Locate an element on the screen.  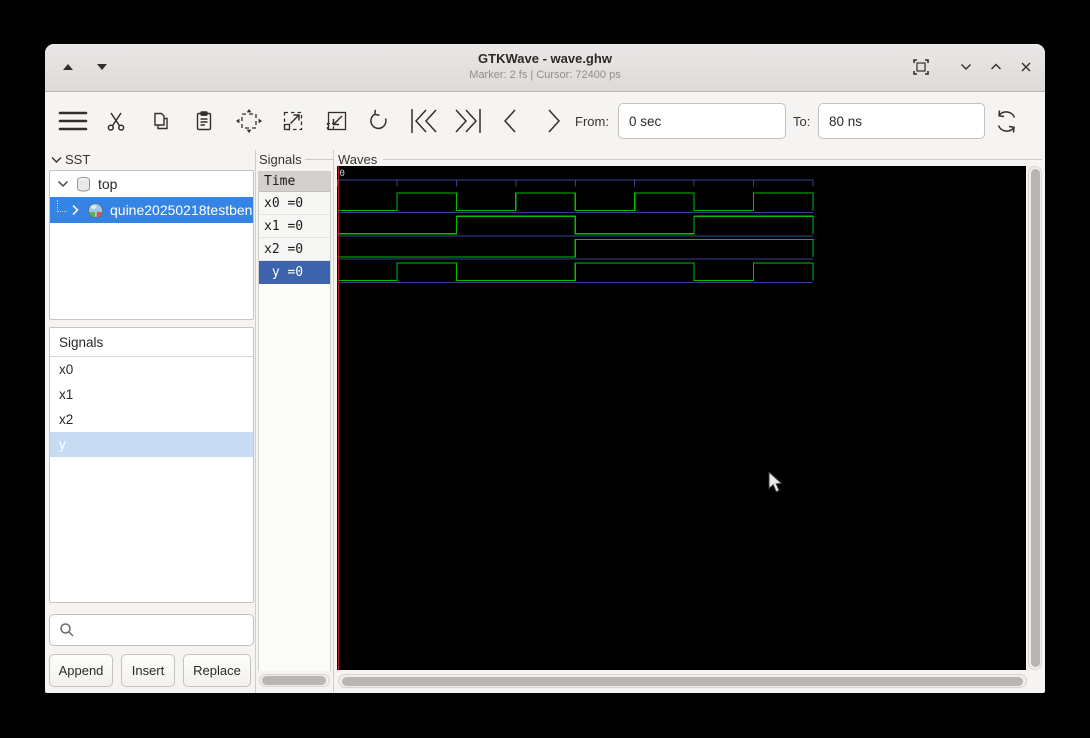
scroll-down-button is located at coordinates (102, 67).